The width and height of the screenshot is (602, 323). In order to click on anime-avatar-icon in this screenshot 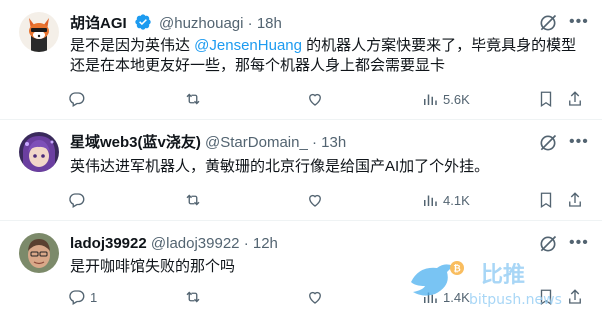, I will do `click(39, 152)`.